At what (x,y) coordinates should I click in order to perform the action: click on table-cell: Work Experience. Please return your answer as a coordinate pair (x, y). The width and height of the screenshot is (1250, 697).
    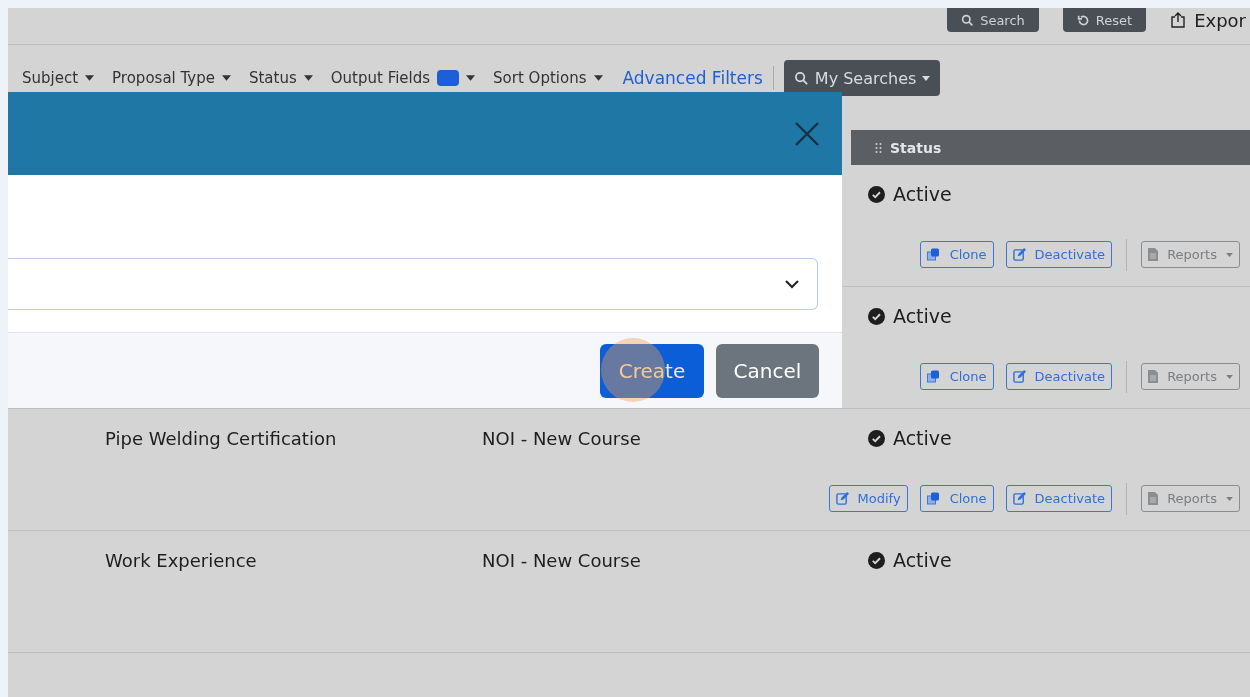
    Looking at the image, I should click on (181, 560).